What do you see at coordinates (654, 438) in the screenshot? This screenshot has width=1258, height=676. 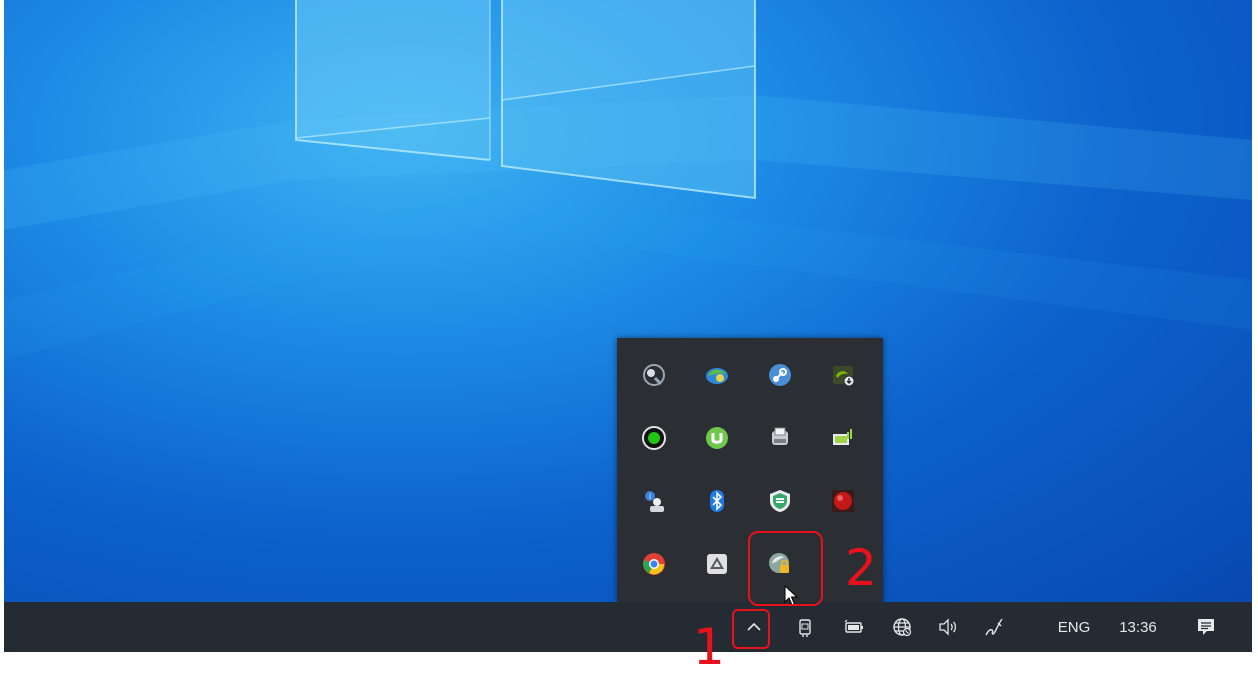 I see `green-circle-tray-icon` at bounding box center [654, 438].